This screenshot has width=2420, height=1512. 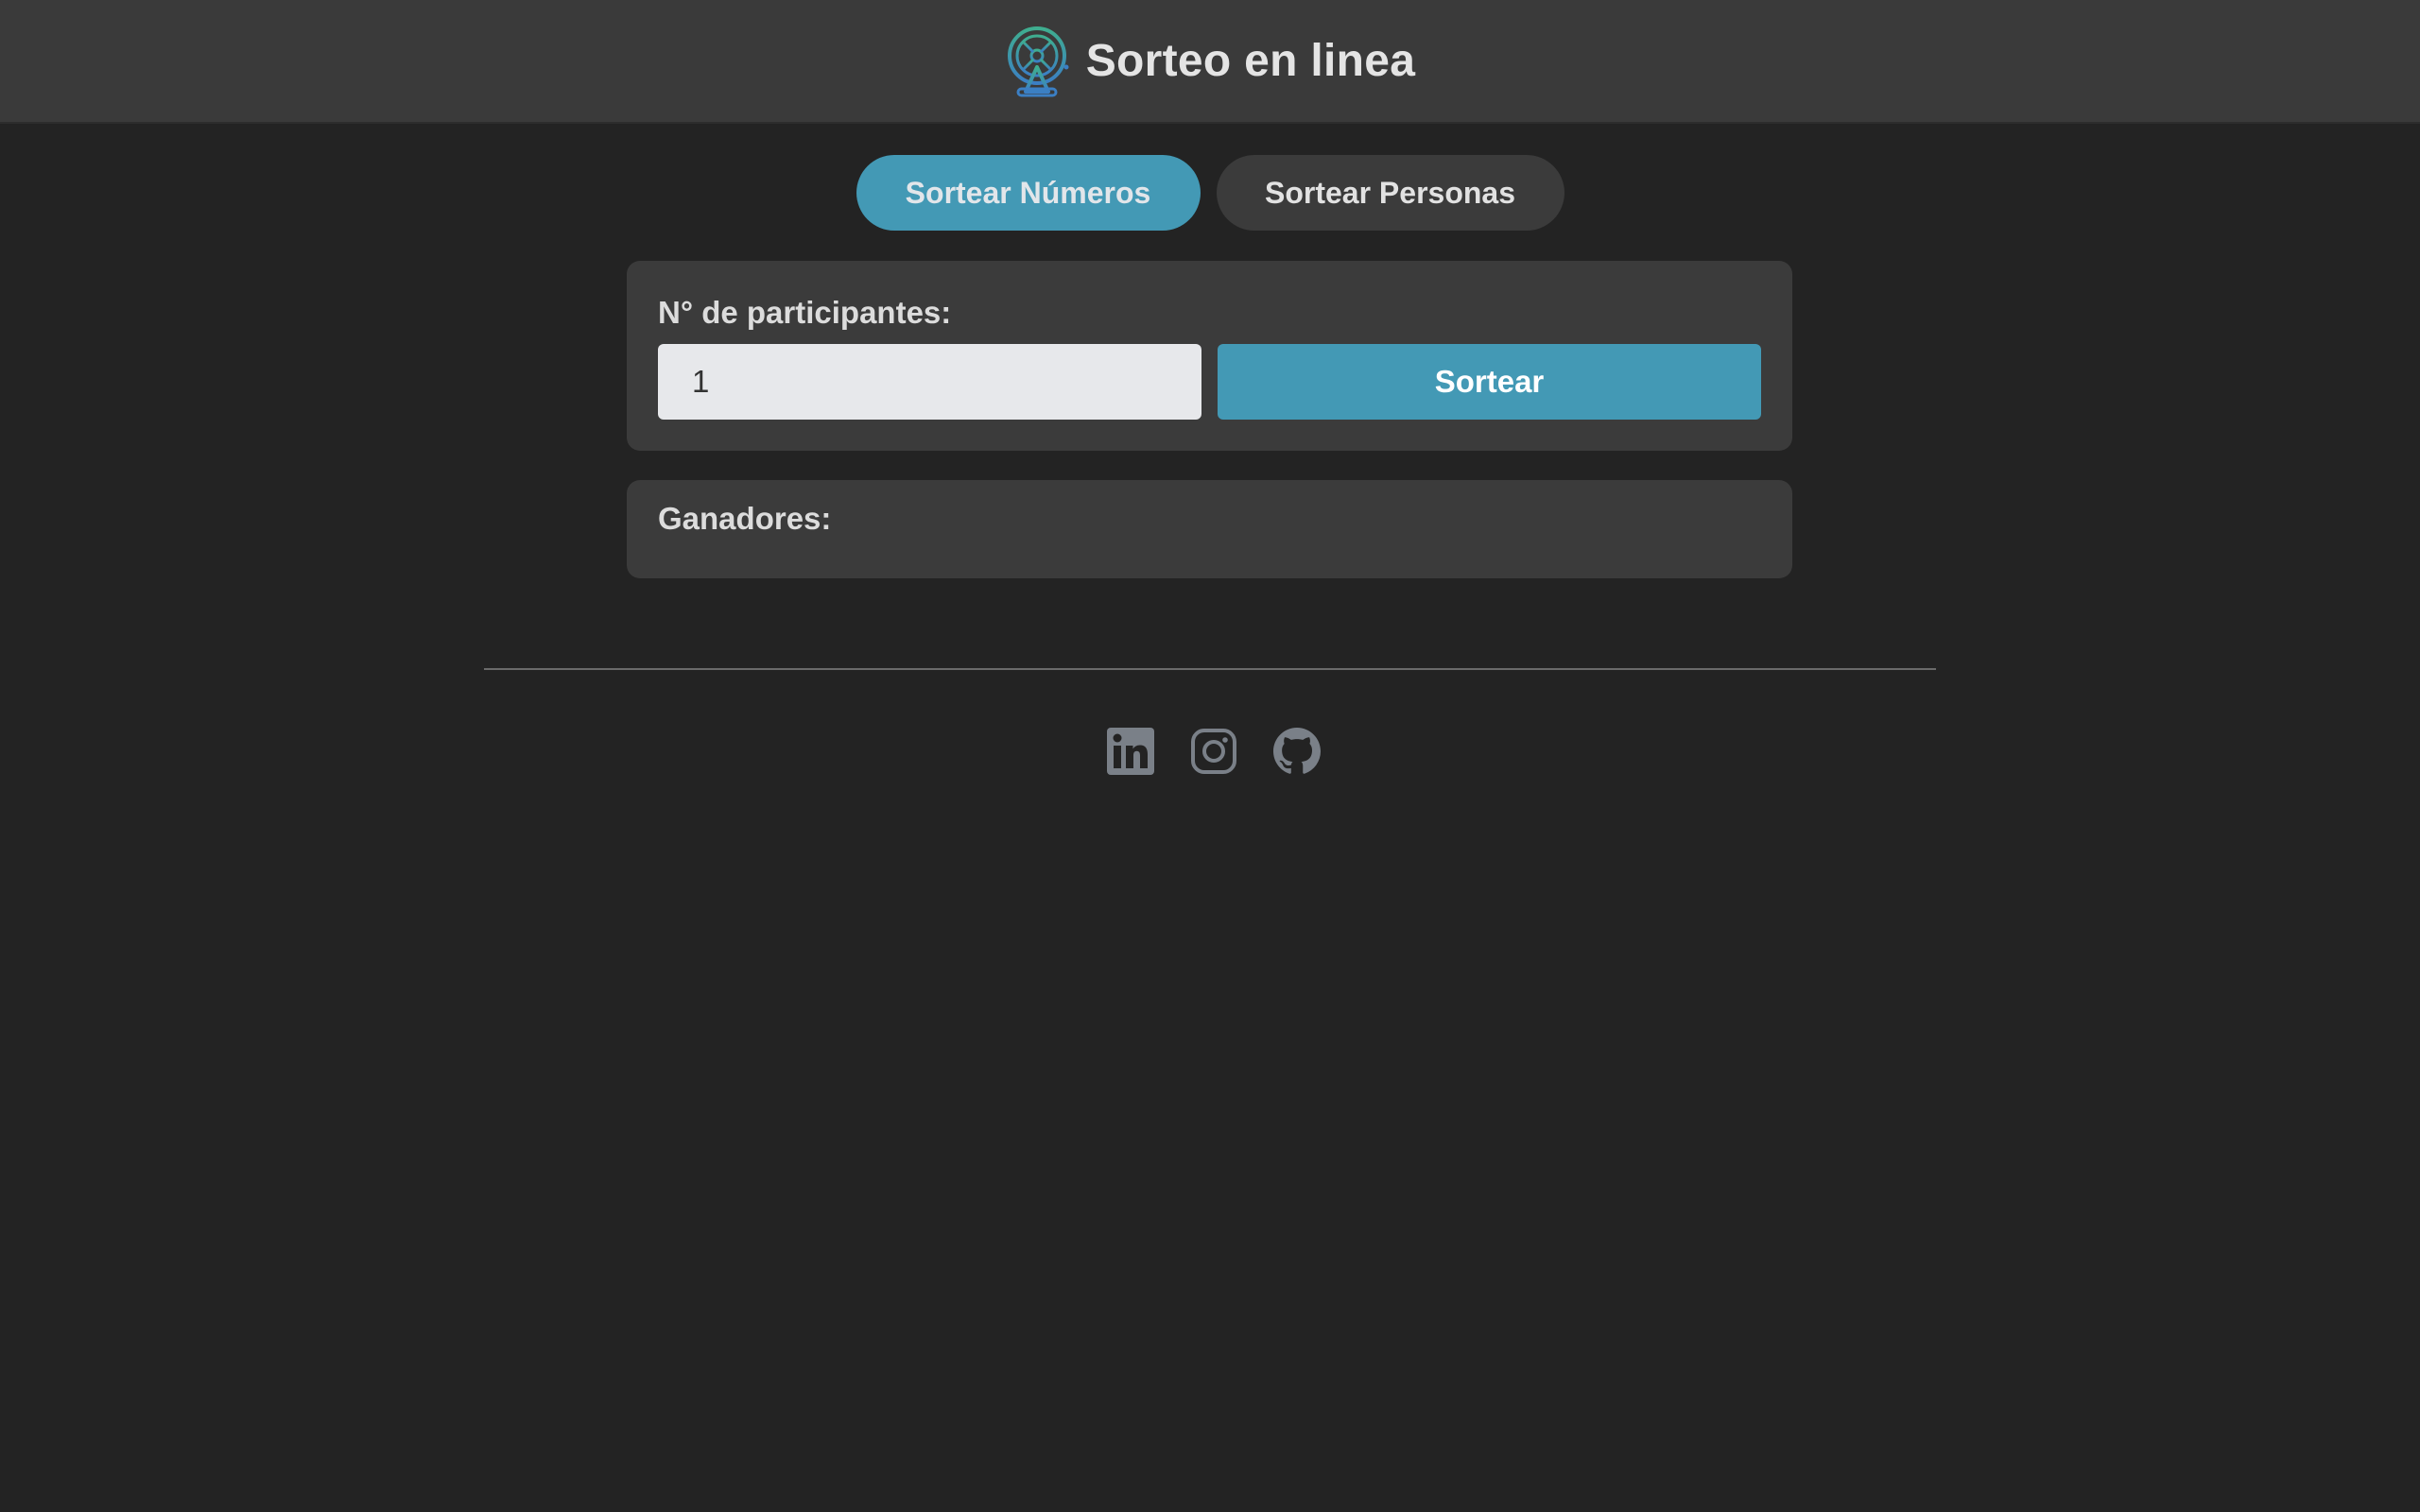 I want to click on participants-input, so click(x=929, y=382).